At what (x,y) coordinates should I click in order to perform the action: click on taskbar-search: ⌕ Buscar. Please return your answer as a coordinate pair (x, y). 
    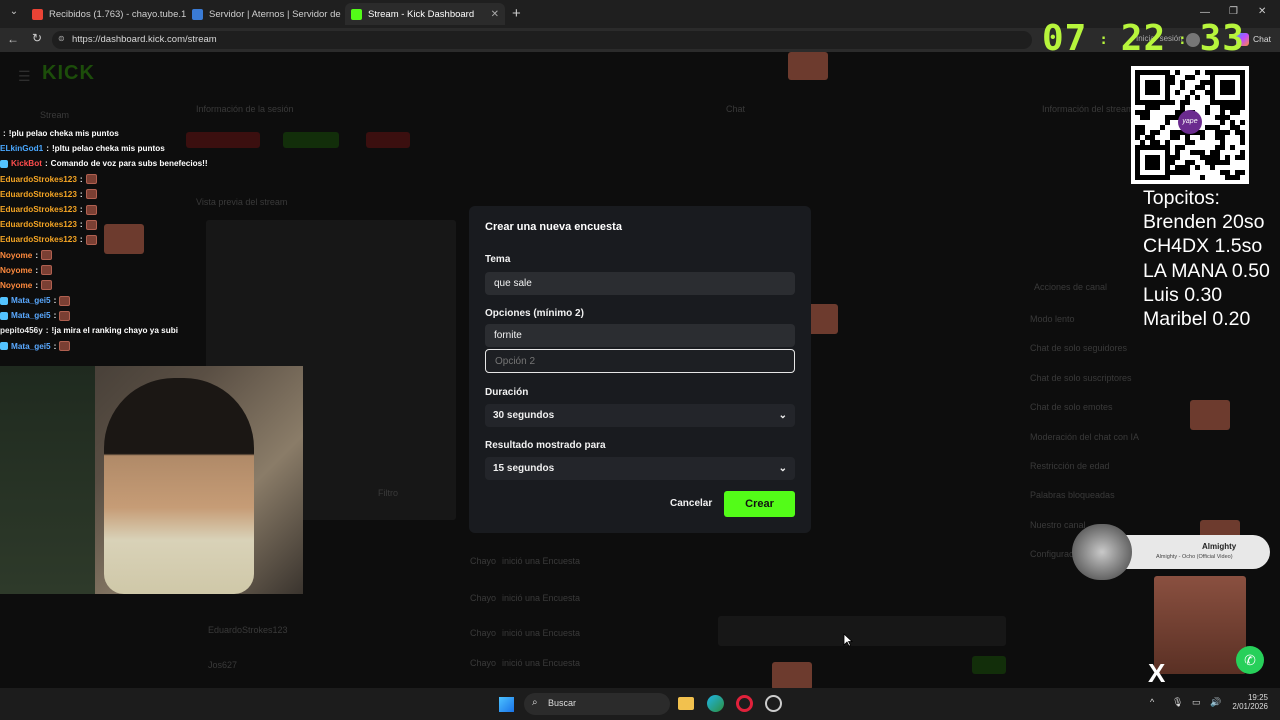
    Looking at the image, I should click on (597, 704).